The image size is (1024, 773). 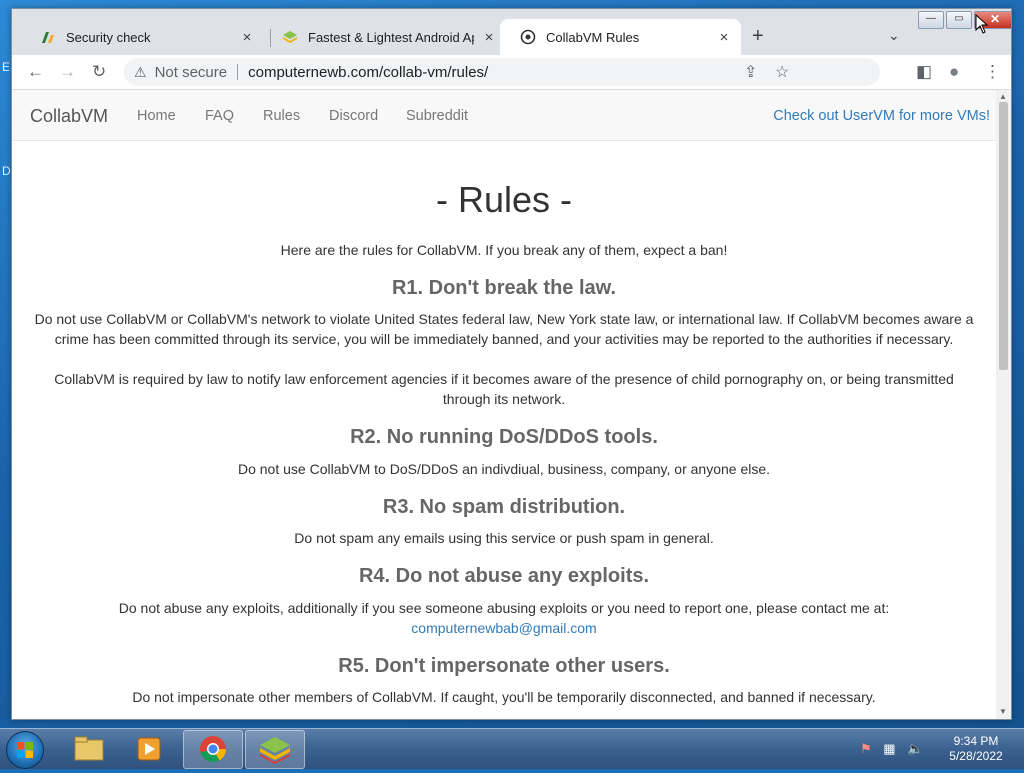 I want to click on tab-security-check: Security check ×, so click(x=142, y=37).